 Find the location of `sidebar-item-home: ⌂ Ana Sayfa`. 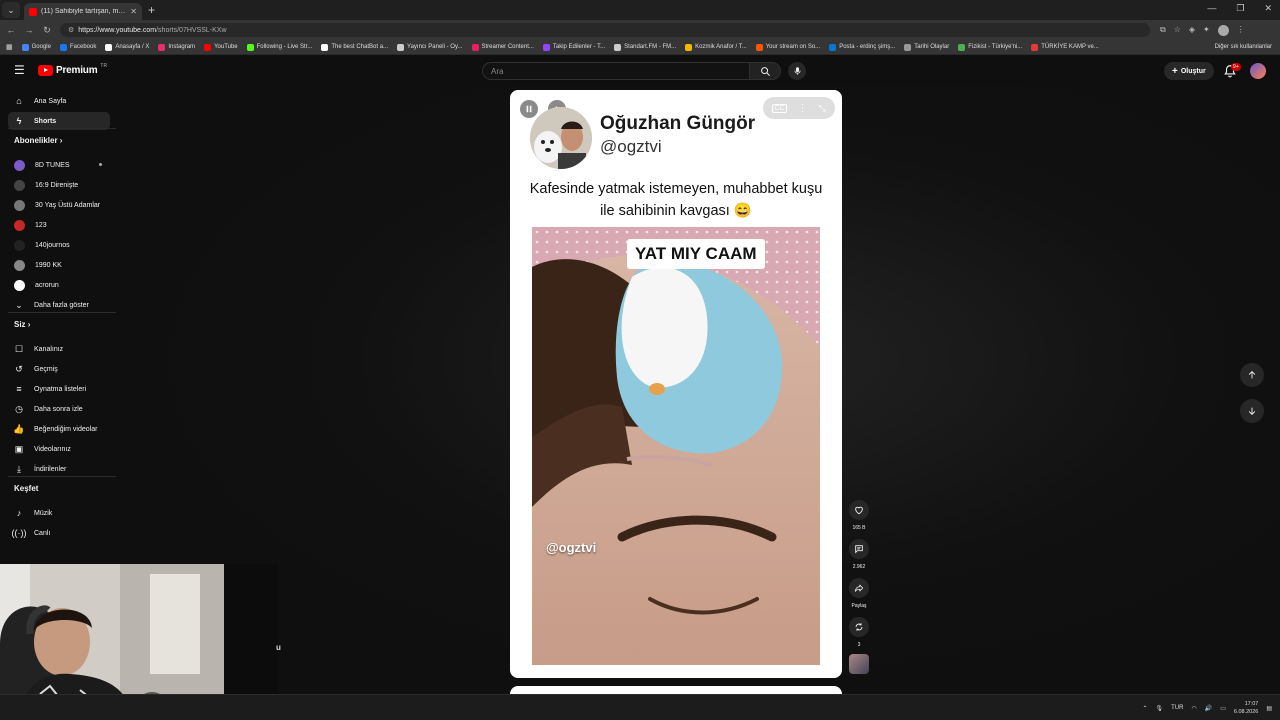

sidebar-item-home: ⌂ Ana Sayfa is located at coordinates (59, 101).